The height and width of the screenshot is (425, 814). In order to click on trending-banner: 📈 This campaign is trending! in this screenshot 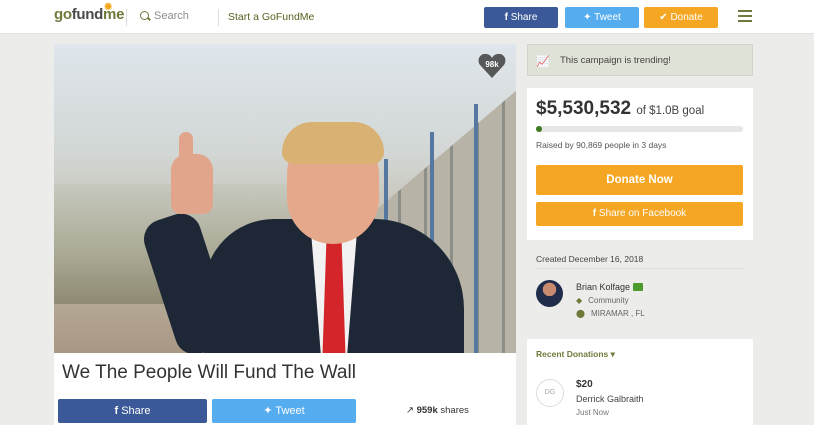, I will do `click(640, 60)`.